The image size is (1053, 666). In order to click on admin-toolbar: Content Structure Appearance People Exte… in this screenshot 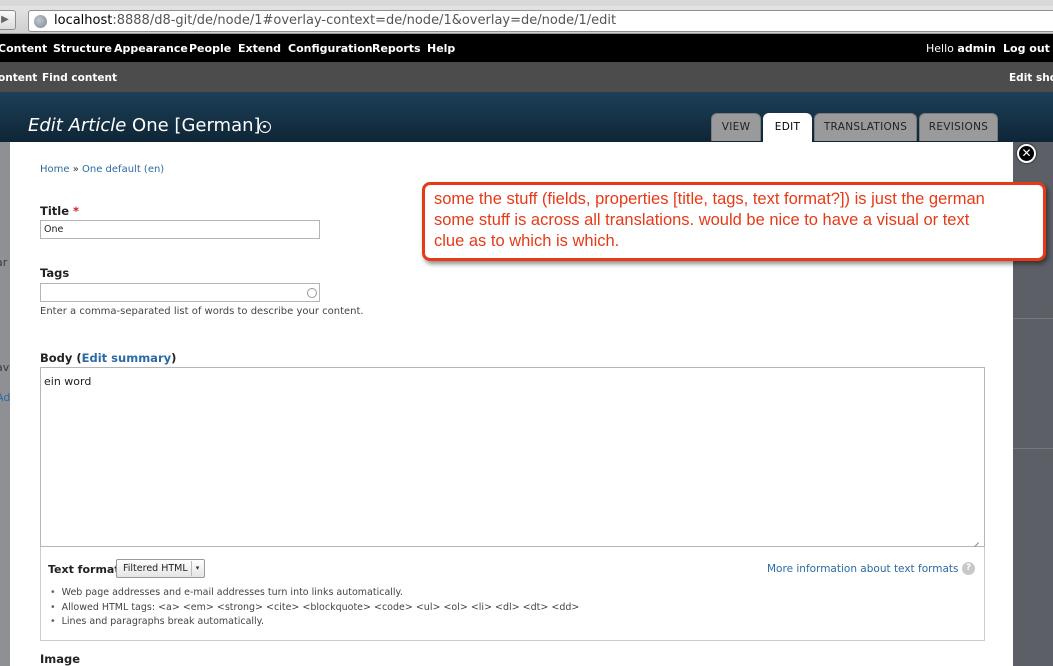, I will do `click(526, 48)`.